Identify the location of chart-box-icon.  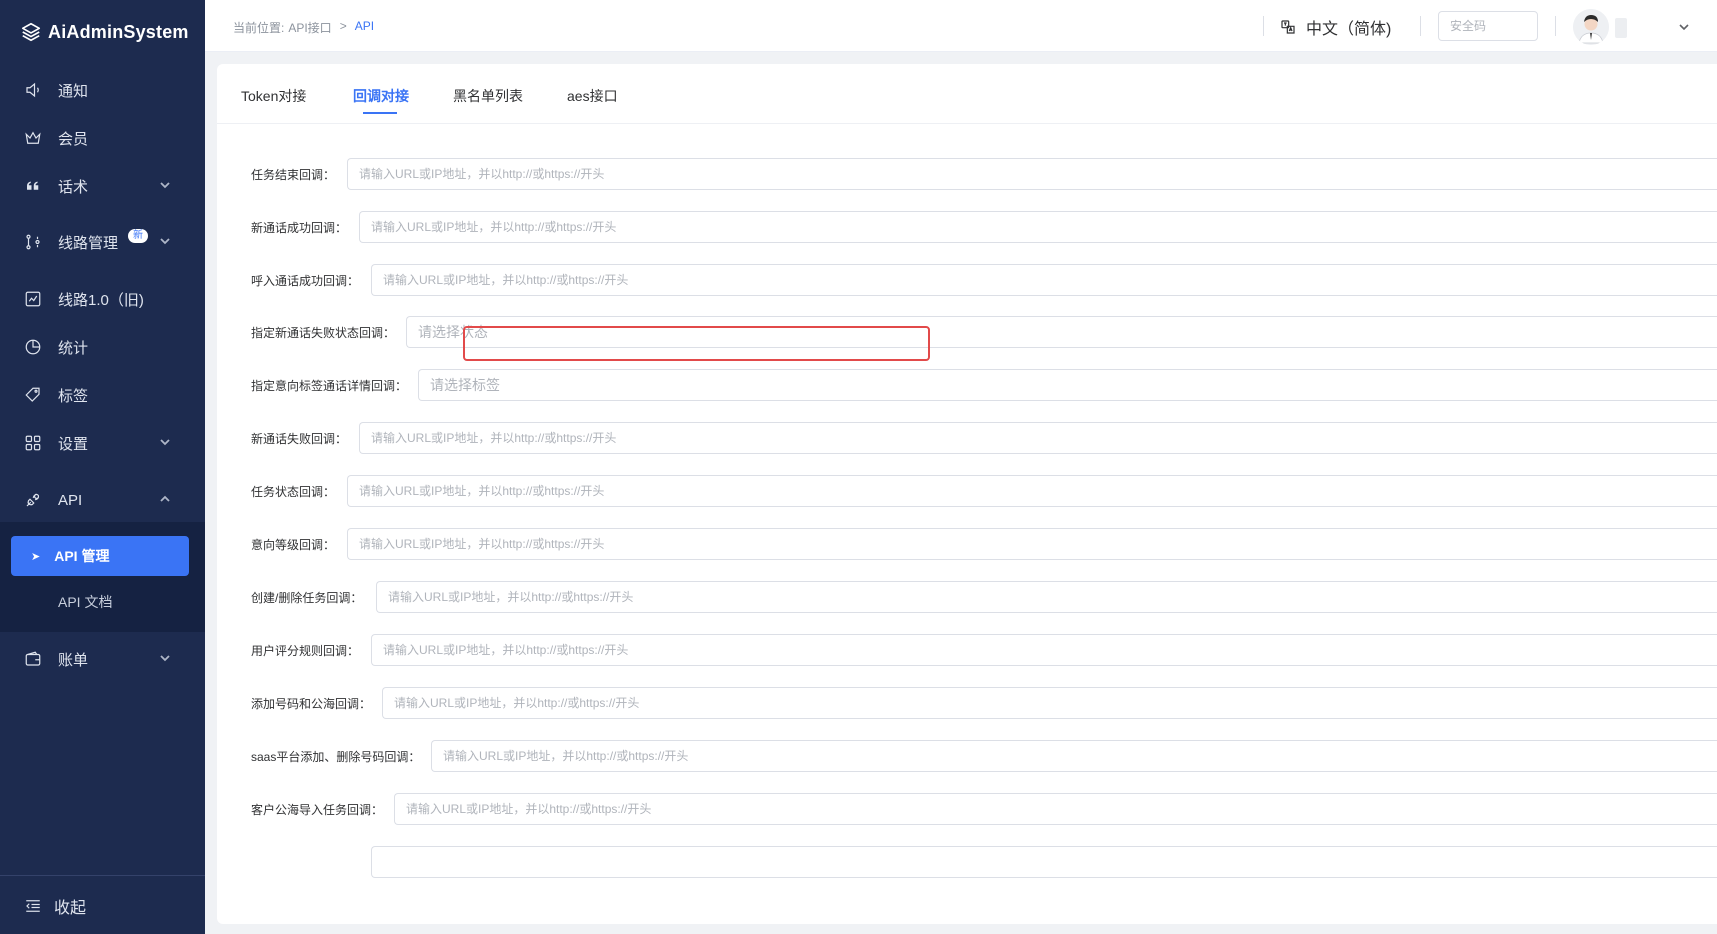
(33, 299).